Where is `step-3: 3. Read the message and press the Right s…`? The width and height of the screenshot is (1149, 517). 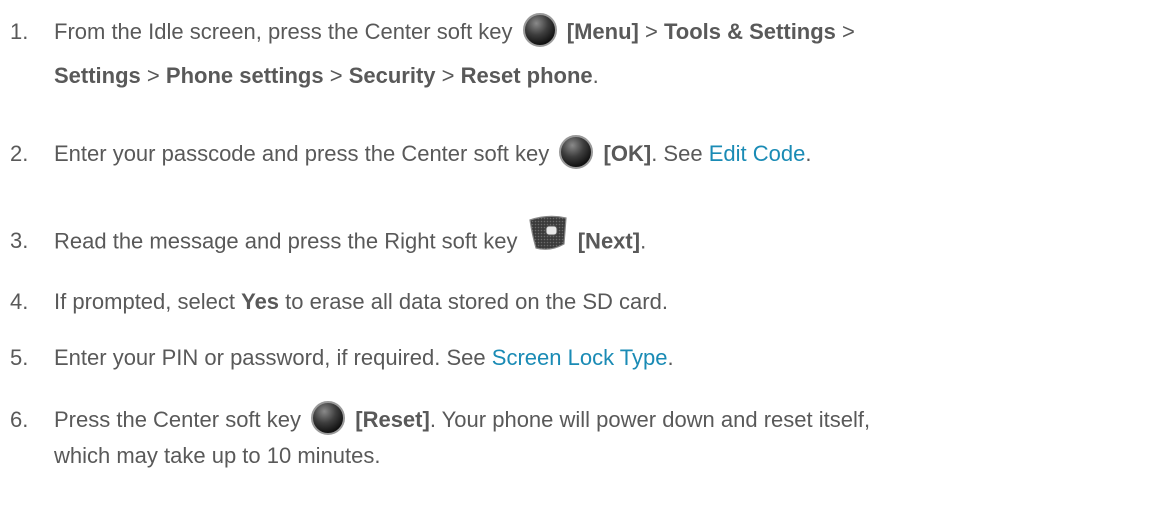 step-3: 3. Read the message and press the Right s… is located at coordinates (570, 240).